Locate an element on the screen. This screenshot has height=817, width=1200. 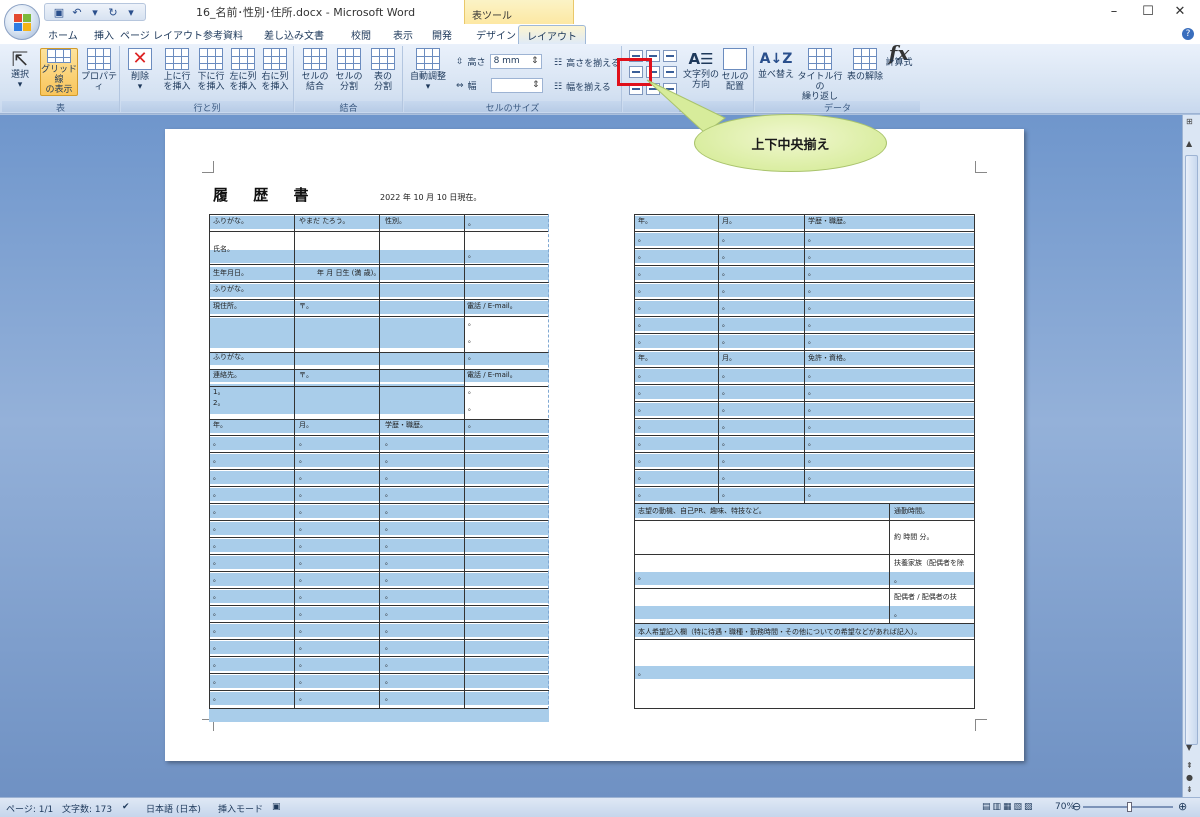
language-indicator: 日本語 (日本) is located at coordinates (173, 808).